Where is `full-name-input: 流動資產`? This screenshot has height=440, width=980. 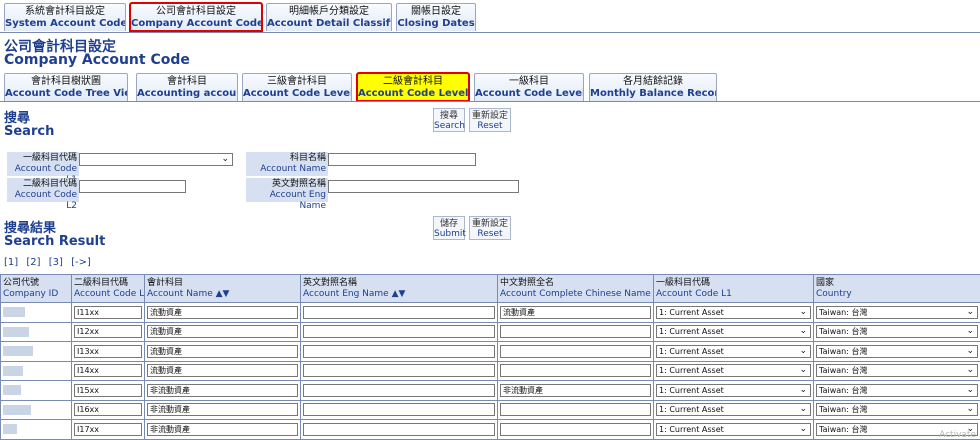
full-name-input: 流動資產 is located at coordinates (575, 312).